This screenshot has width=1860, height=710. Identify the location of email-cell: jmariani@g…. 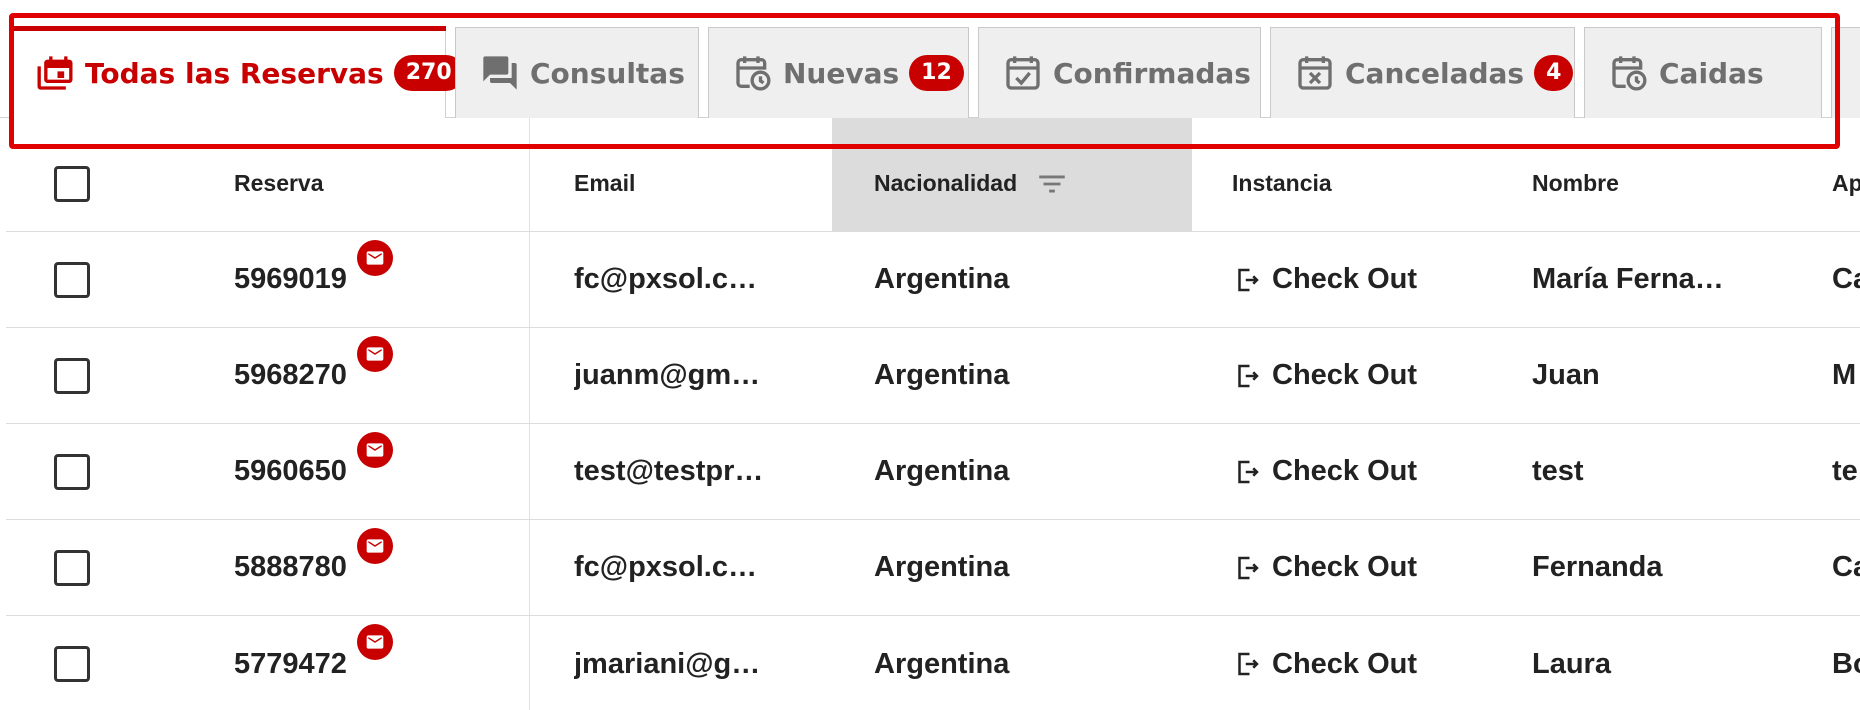
(667, 663).